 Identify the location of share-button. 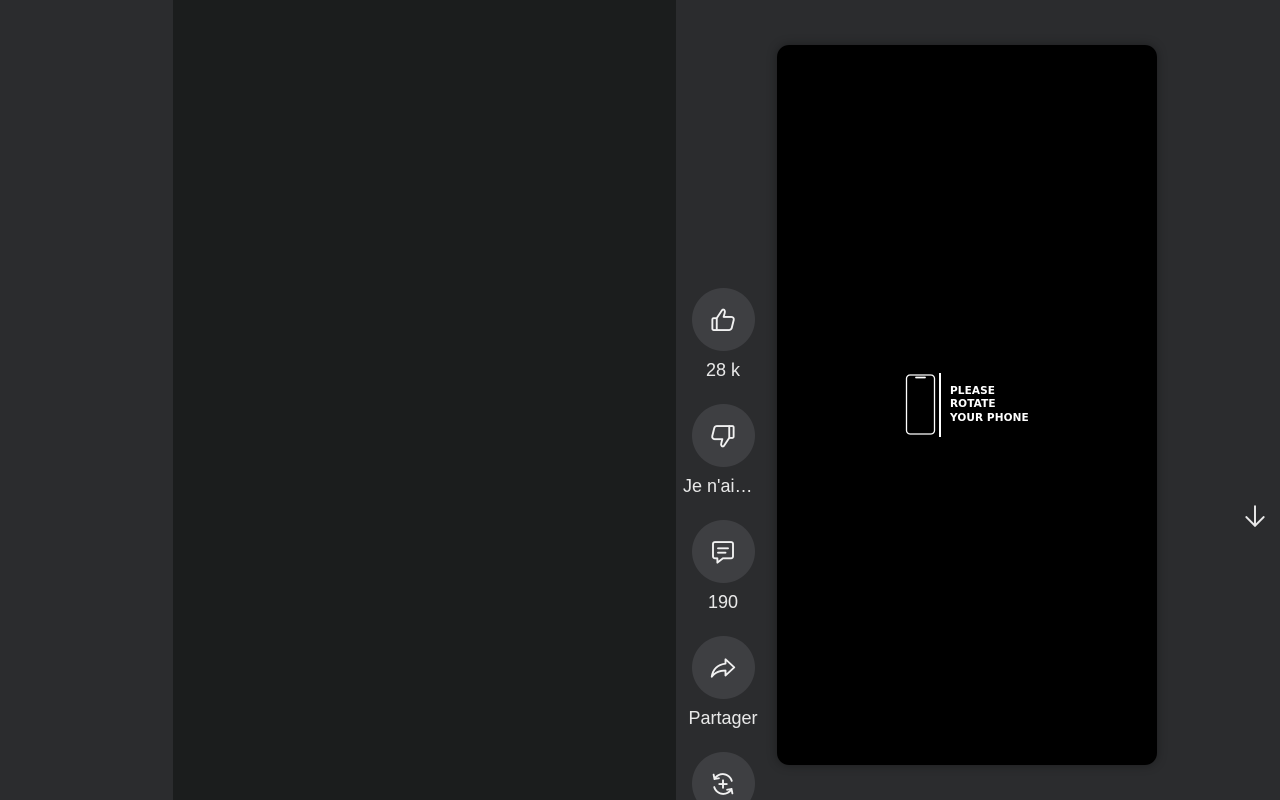
(723, 667).